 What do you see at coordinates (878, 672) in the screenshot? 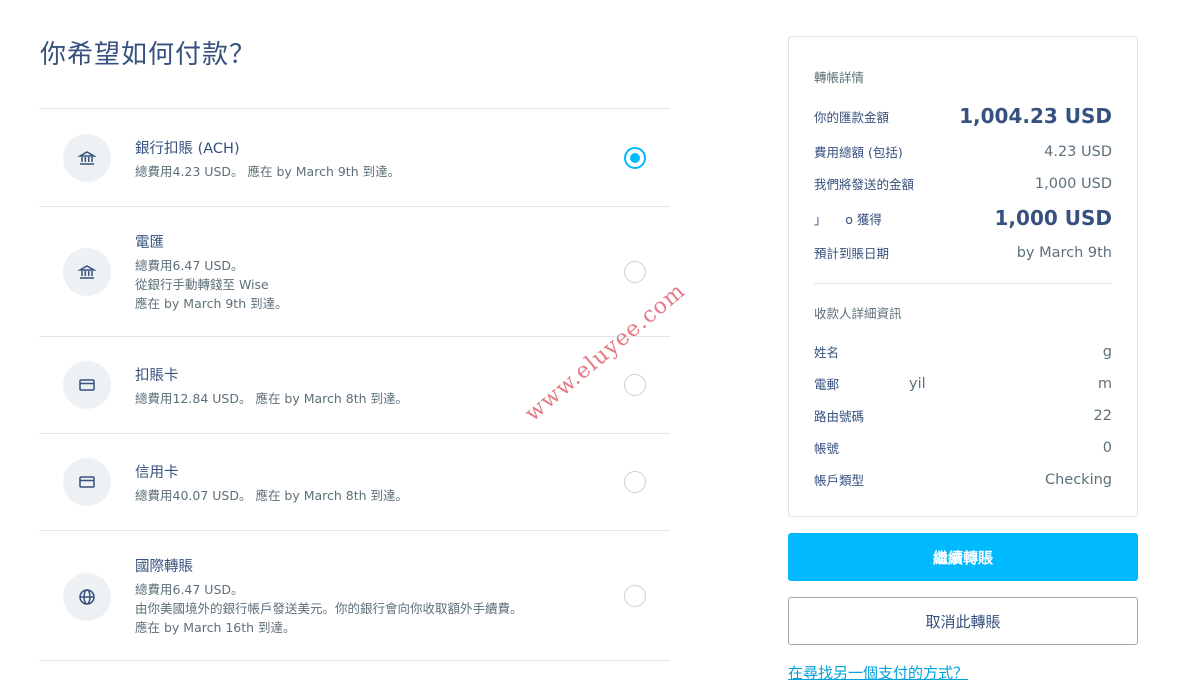
I see `other-payment-method-link: 在尋找另一個支付的方式？` at bounding box center [878, 672].